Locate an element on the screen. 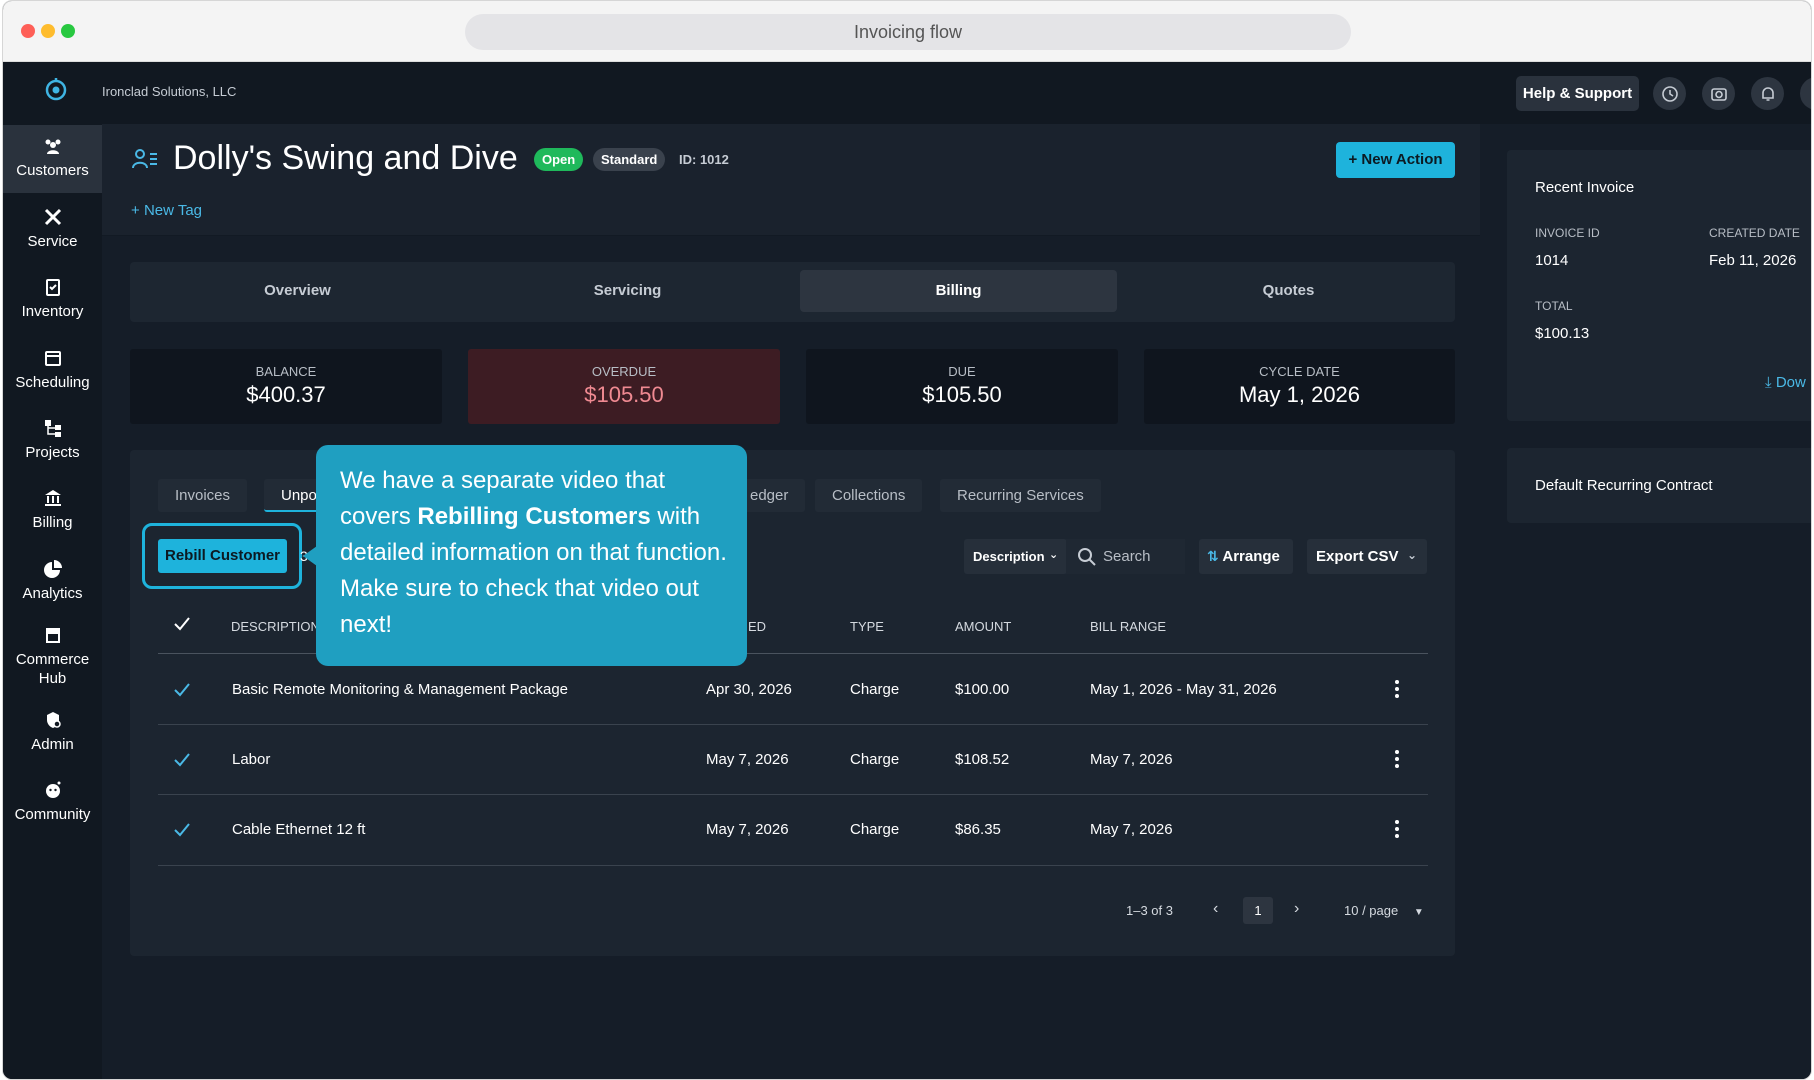  callout-pointer is located at coordinates (310, 556).